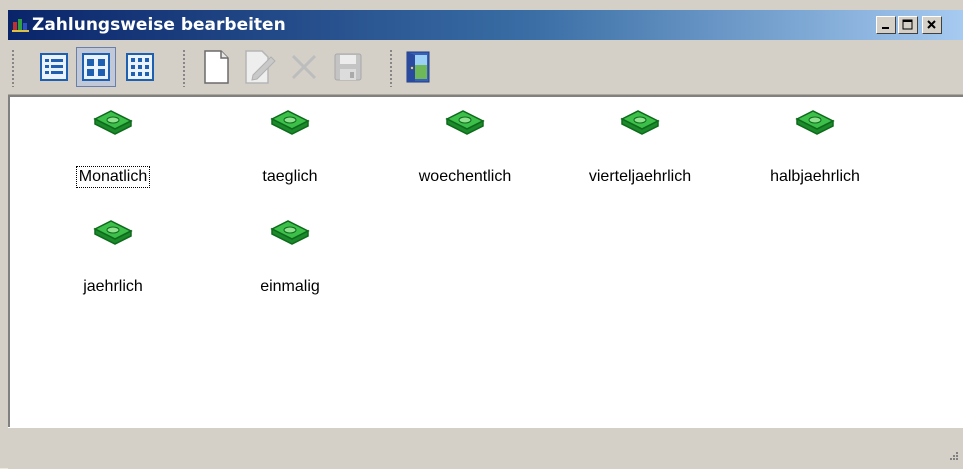  Describe the element at coordinates (485, 68) in the screenshot. I see `toolbar` at that location.